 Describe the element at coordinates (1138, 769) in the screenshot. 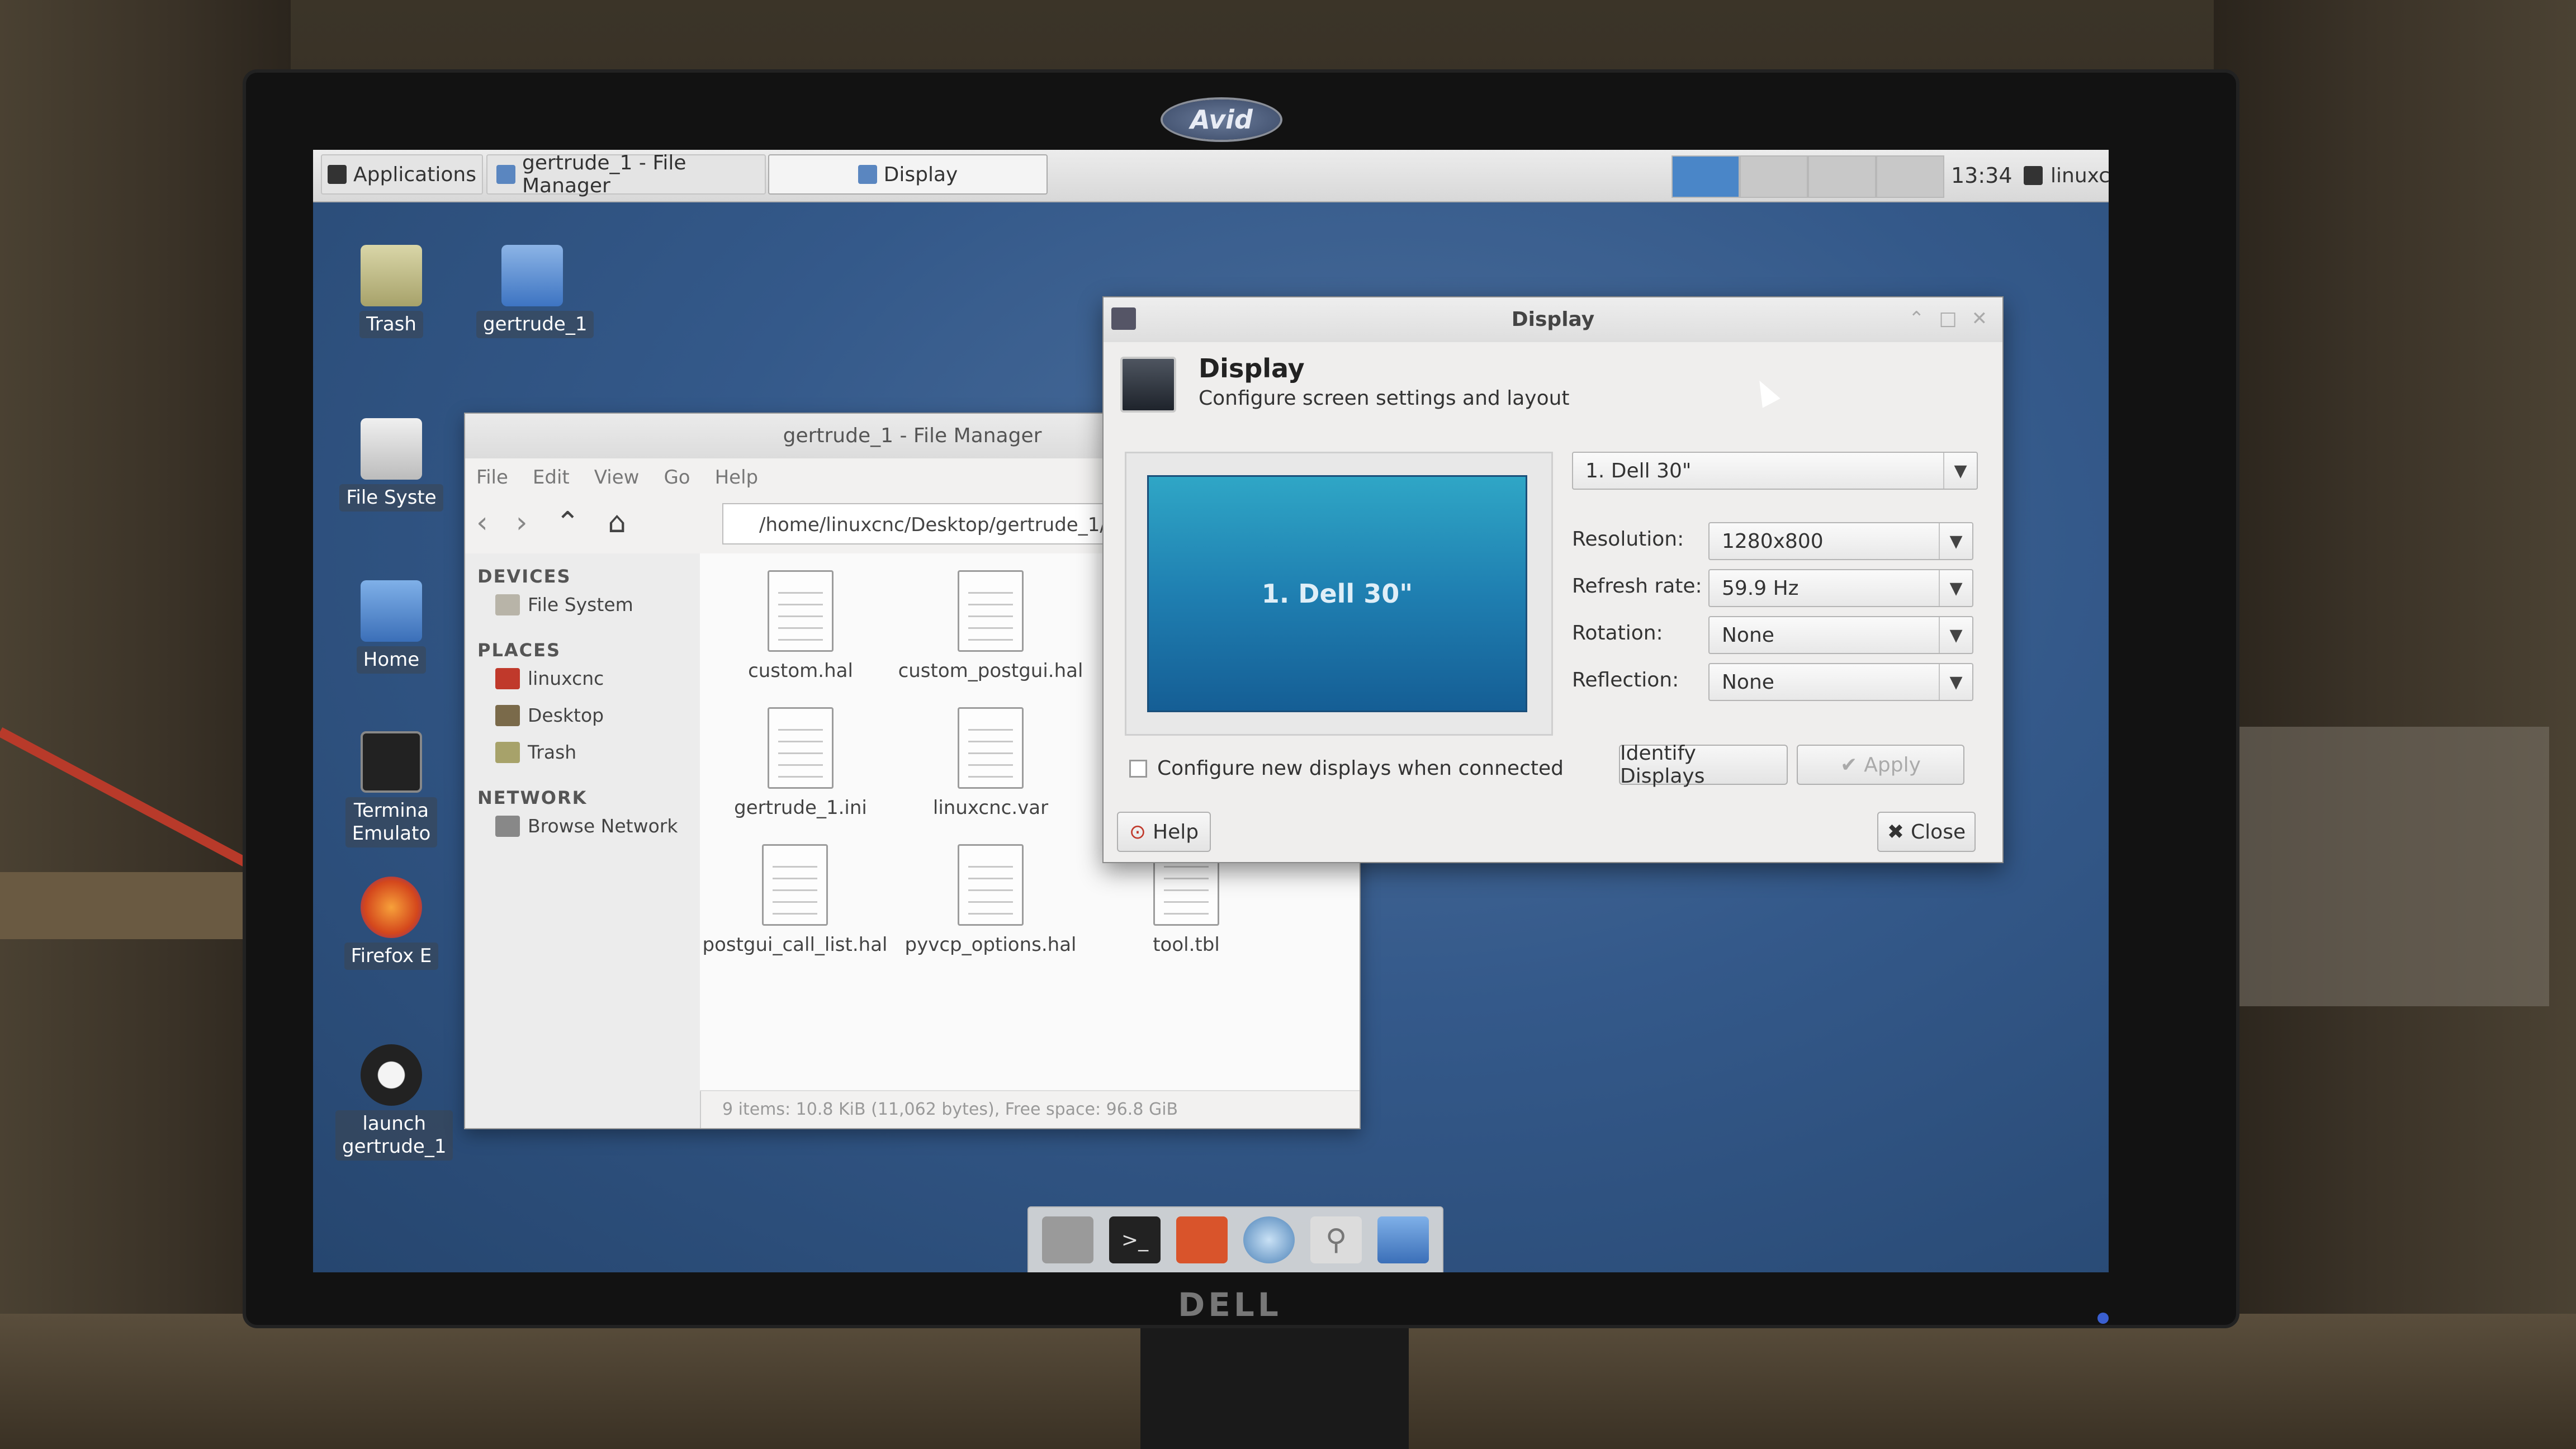

I see `checkbox-box` at that location.